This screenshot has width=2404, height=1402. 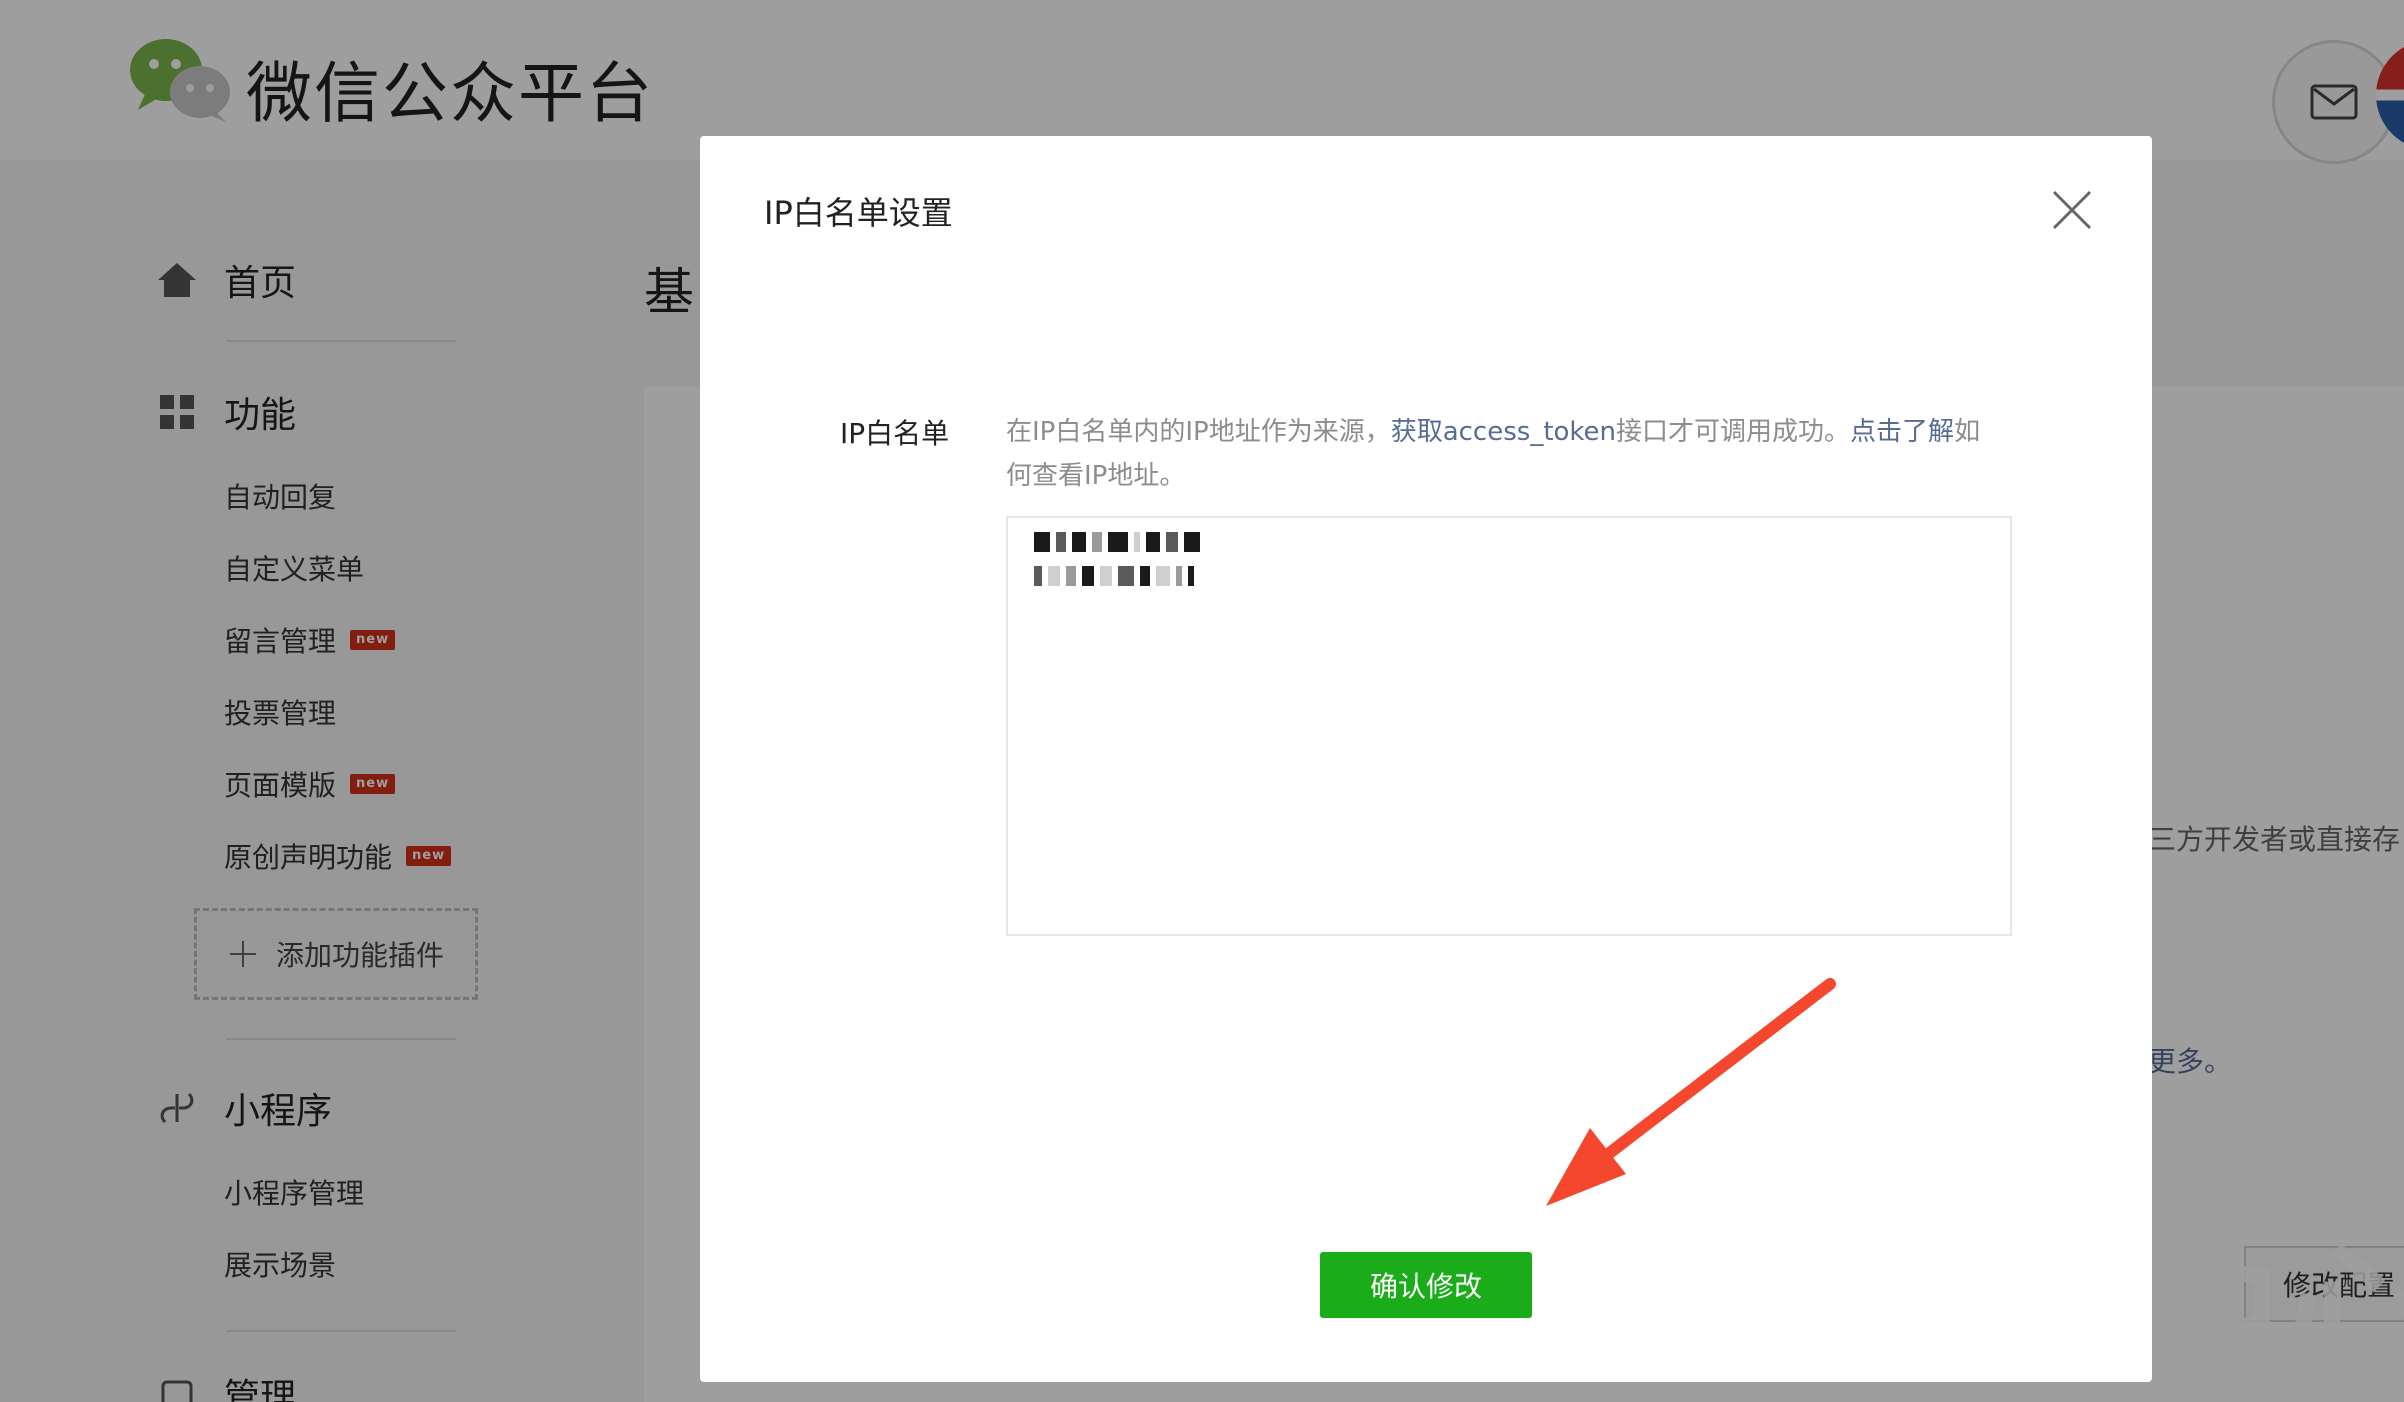 What do you see at coordinates (1198, 432) in the screenshot?
I see `desc-text: 在IP白名单内的IP地址作为来源，` at bounding box center [1198, 432].